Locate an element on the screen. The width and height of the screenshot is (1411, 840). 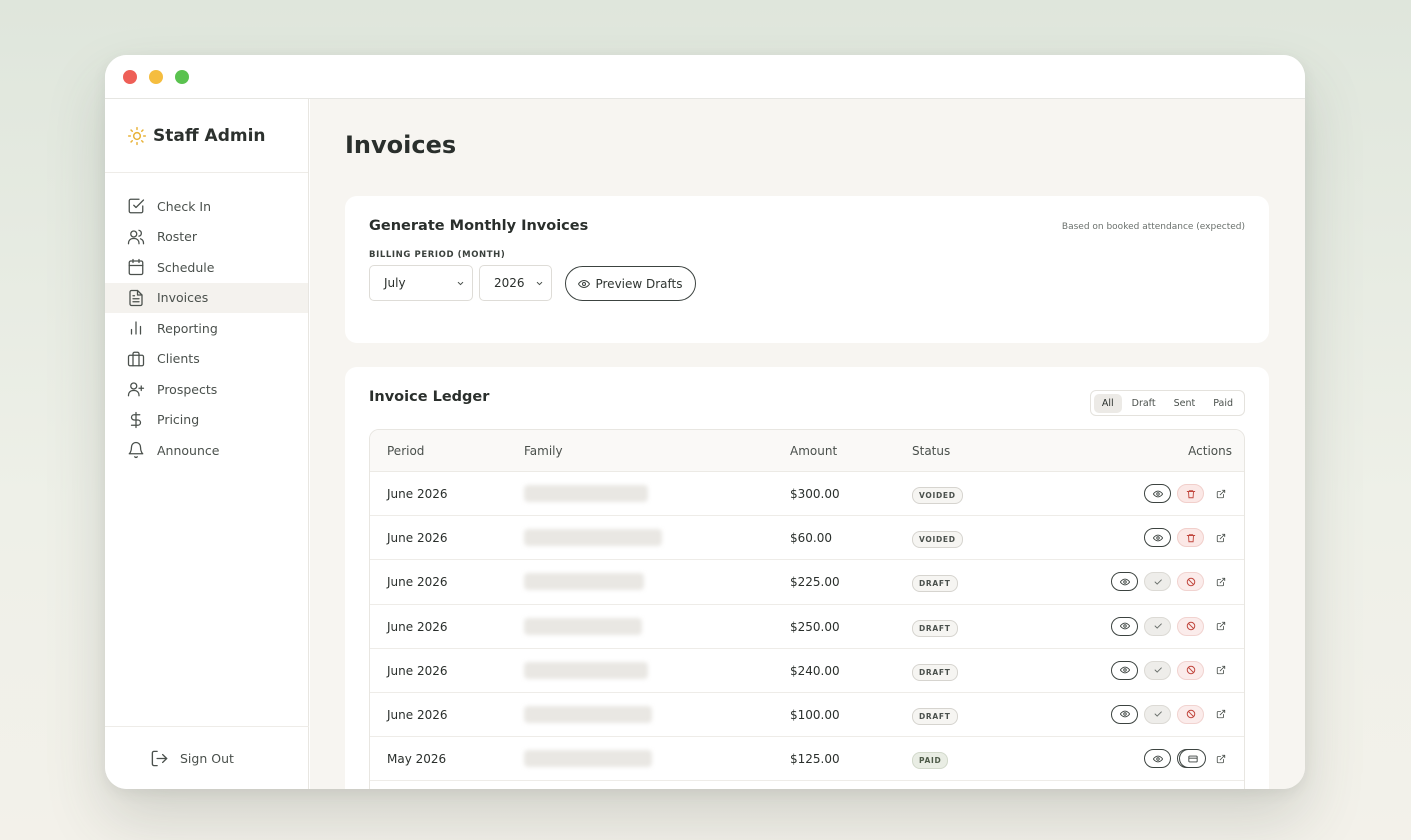
row-amount: $60.00 is located at coordinates (811, 538).